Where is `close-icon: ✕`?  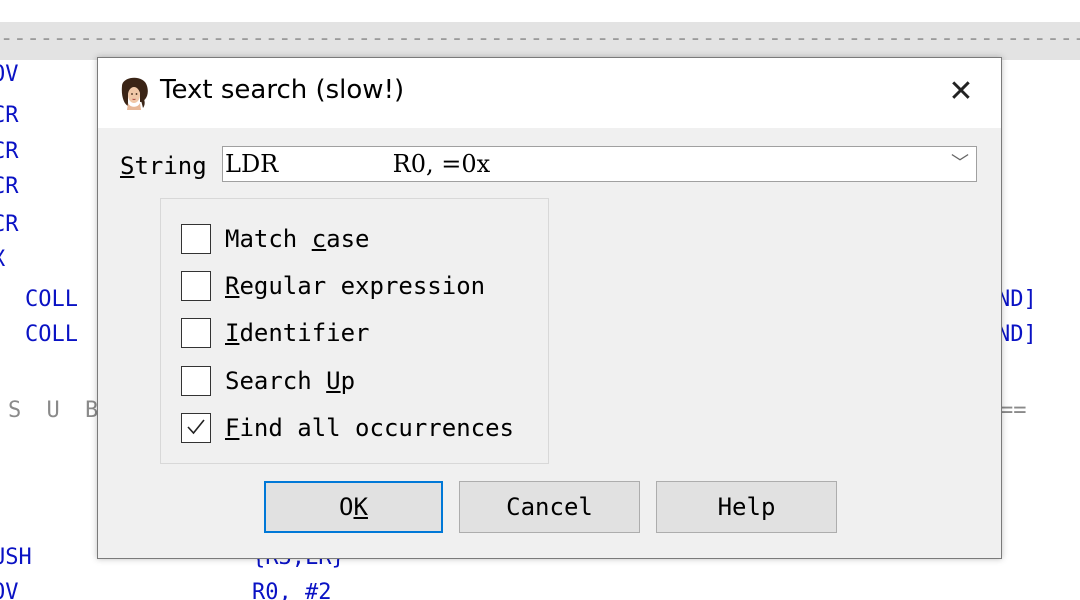
close-icon: ✕ is located at coordinates (961, 91).